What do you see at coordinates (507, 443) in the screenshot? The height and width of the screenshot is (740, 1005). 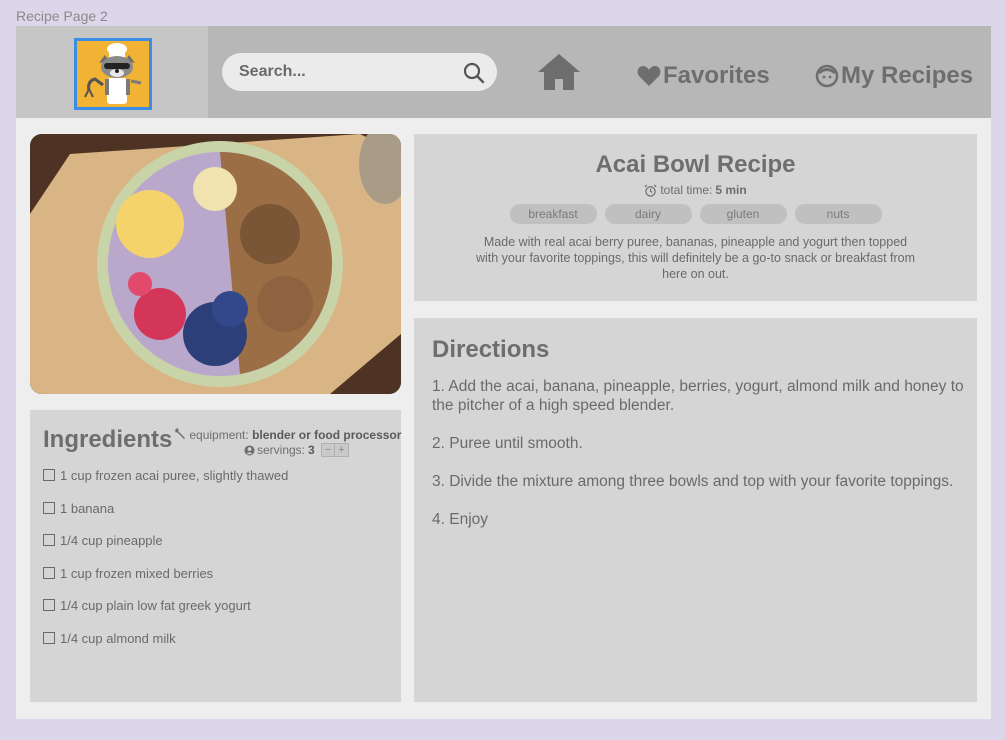 I see `direction-step: 2. Puree until smooth.` at bounding box center [507, 443].